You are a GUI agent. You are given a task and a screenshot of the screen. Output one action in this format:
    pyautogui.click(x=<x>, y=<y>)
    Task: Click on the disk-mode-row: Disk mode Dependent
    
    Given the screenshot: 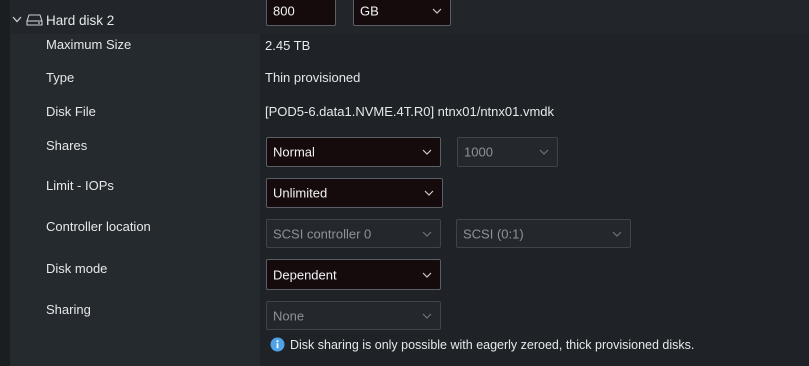 What is the action you would take?
    pyautogui.click(x=409, y=275)
    